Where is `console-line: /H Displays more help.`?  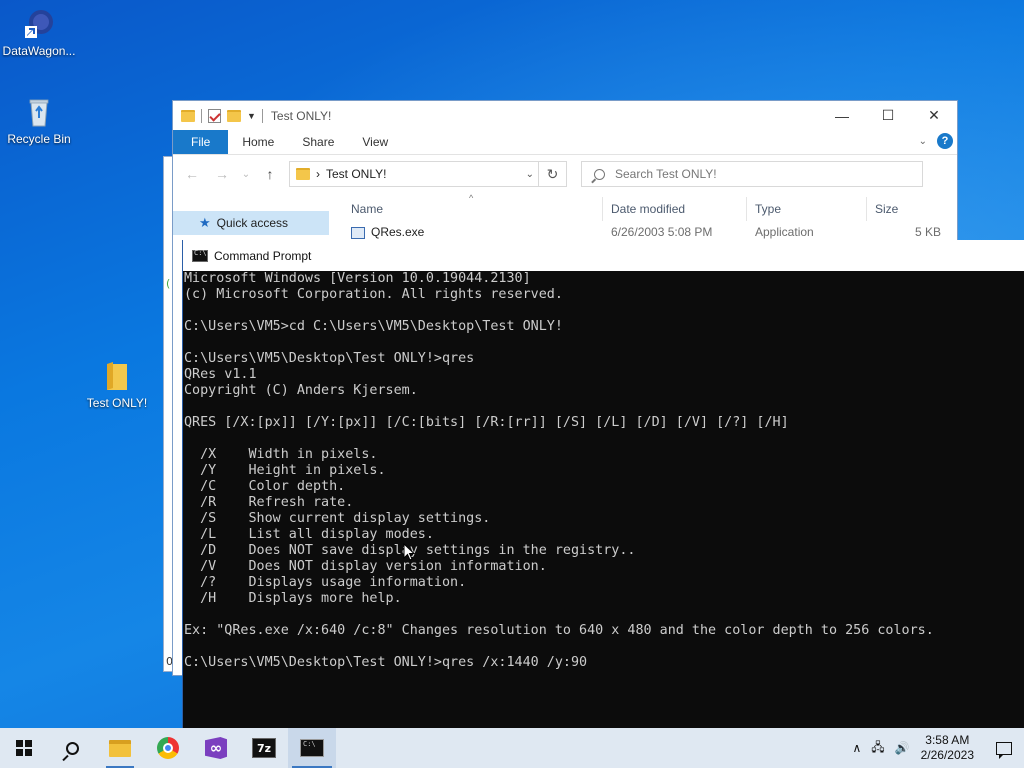
console-line: /H Displays more help. is located at coordinates (293, 598).